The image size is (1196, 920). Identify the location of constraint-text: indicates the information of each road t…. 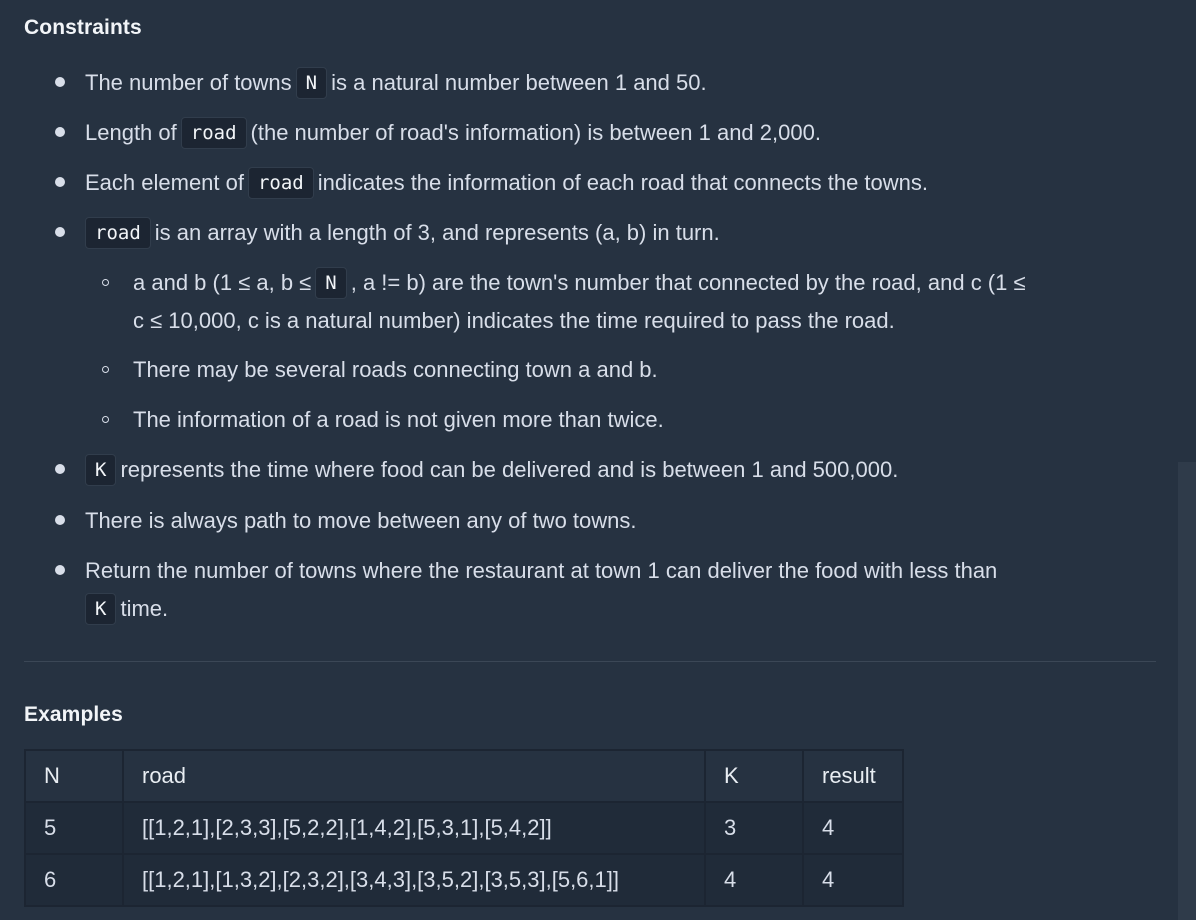
(623, 183).